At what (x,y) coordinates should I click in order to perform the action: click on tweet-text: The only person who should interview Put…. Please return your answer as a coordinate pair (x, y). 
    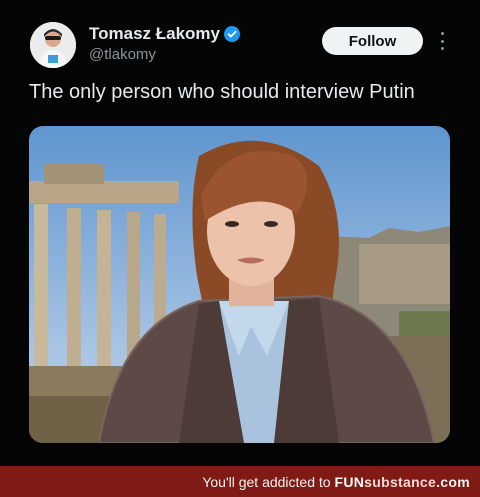
    Looking at the image, I should click on (222, 92).